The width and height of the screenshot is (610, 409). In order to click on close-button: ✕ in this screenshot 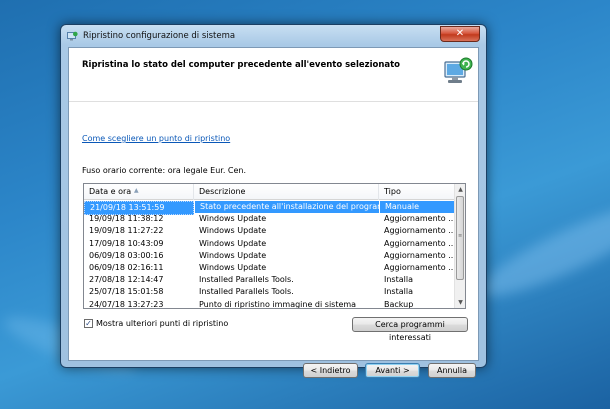, I will do `click(460, 34)`.